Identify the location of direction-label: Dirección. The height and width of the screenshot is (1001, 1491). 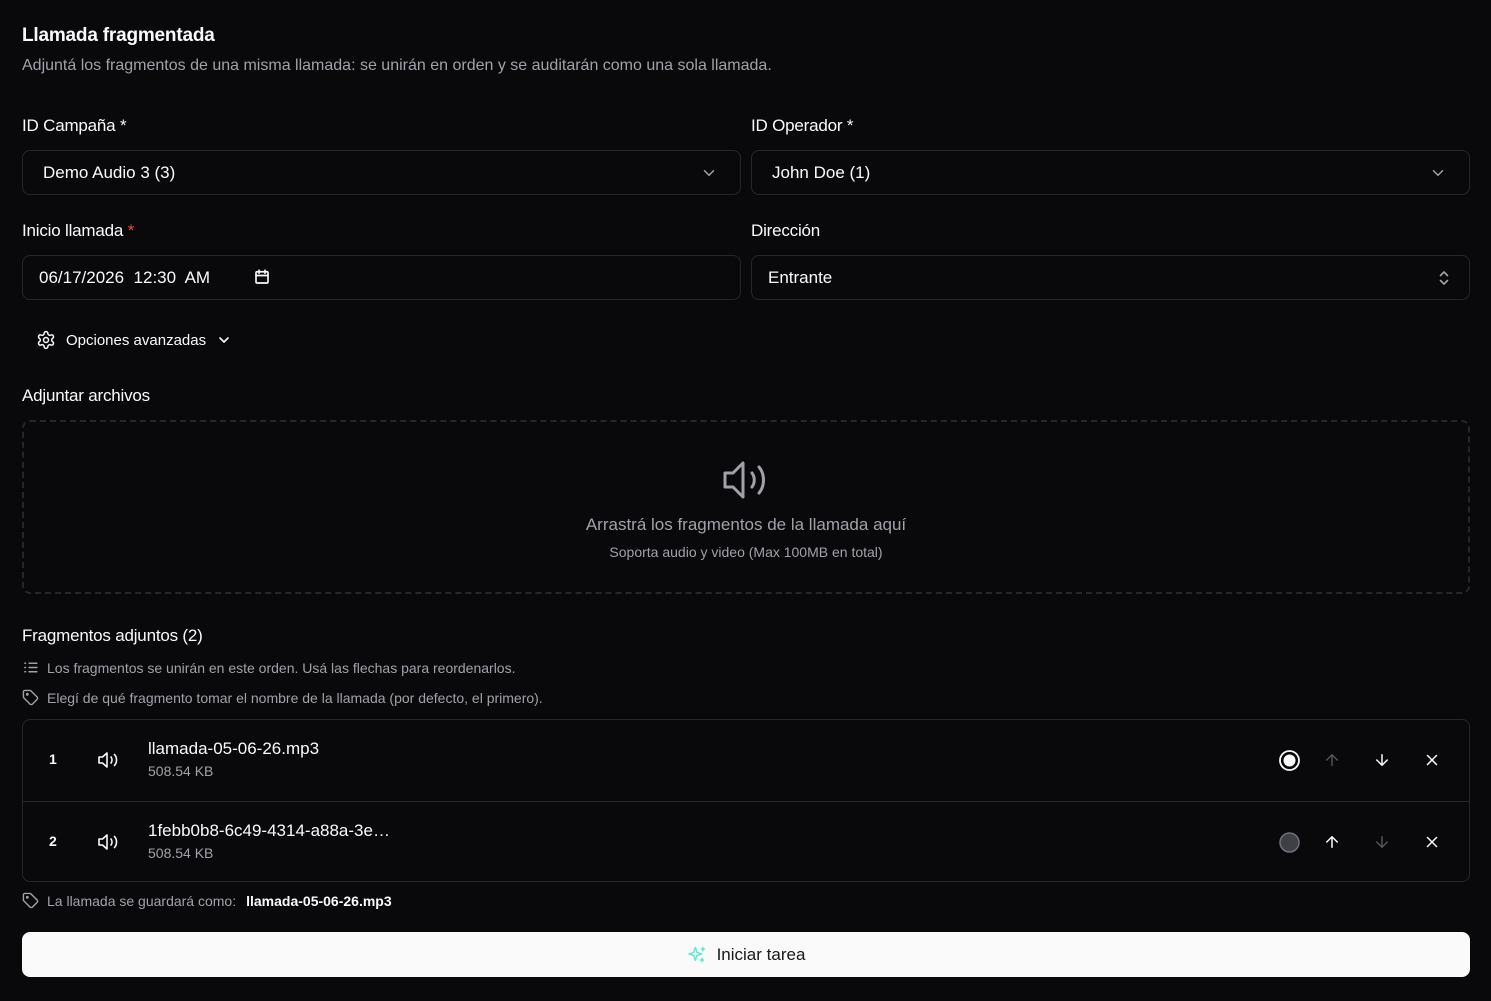
(786, 230).